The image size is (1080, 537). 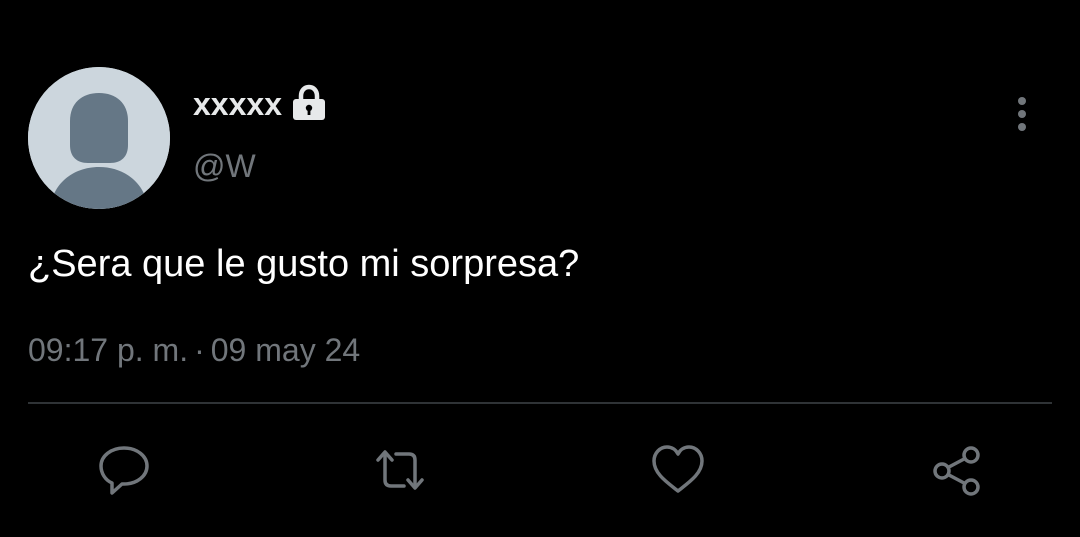 I want to click on more-vertical-icon, so click(x=1022, y=115).